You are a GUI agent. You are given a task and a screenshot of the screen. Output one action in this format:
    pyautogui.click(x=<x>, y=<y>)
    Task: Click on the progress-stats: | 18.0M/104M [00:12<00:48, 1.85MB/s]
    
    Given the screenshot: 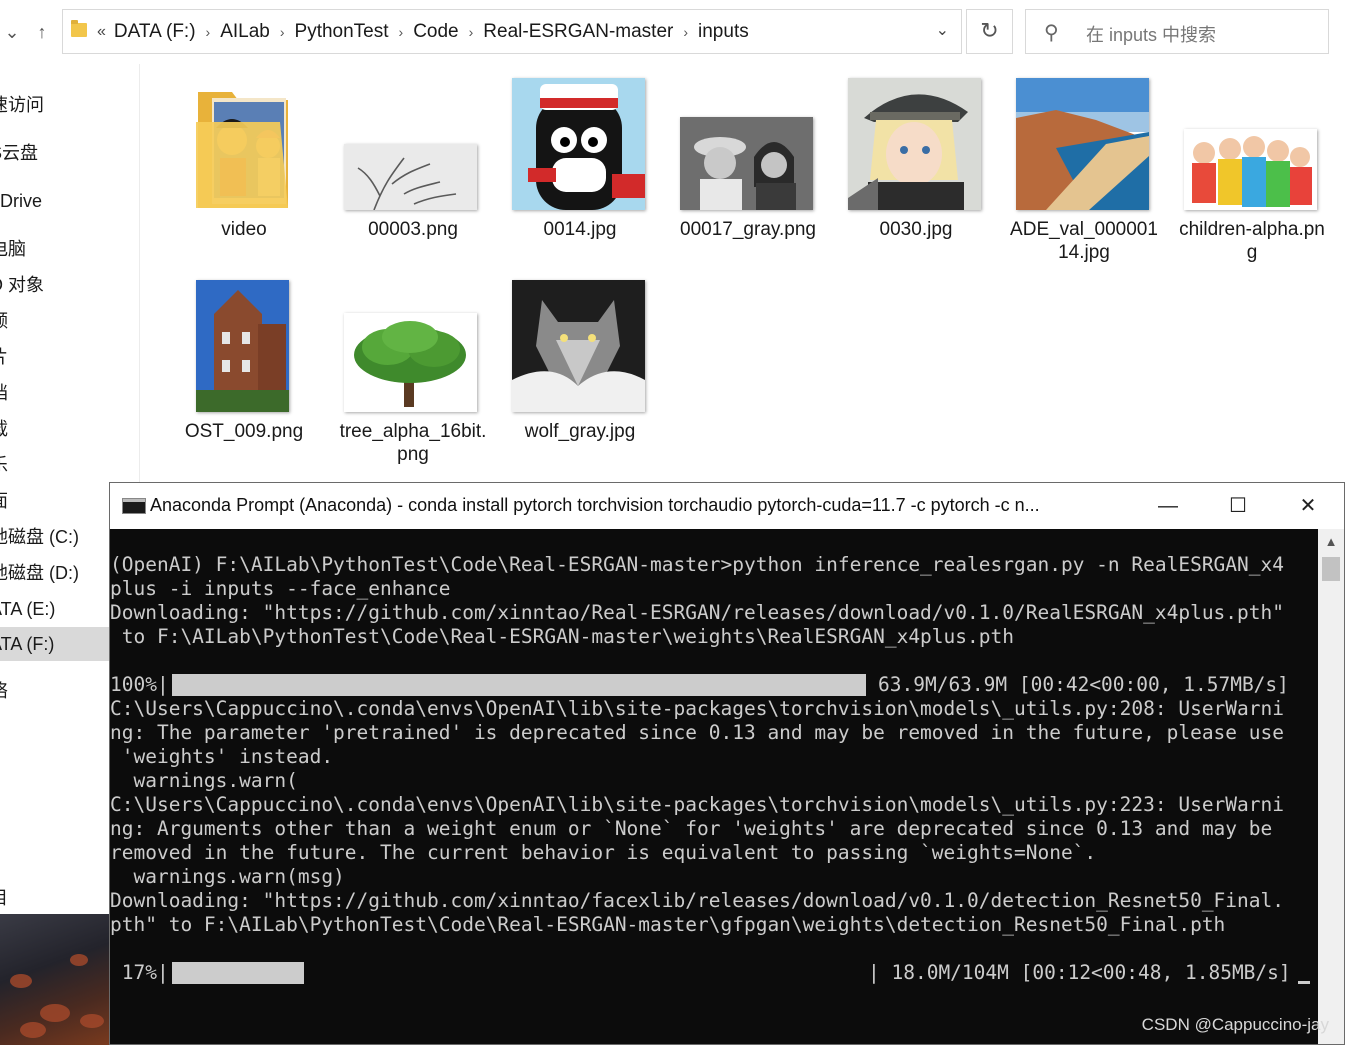 What is the action you would take?
    pyautogui.click(x=1079, y=972)
    